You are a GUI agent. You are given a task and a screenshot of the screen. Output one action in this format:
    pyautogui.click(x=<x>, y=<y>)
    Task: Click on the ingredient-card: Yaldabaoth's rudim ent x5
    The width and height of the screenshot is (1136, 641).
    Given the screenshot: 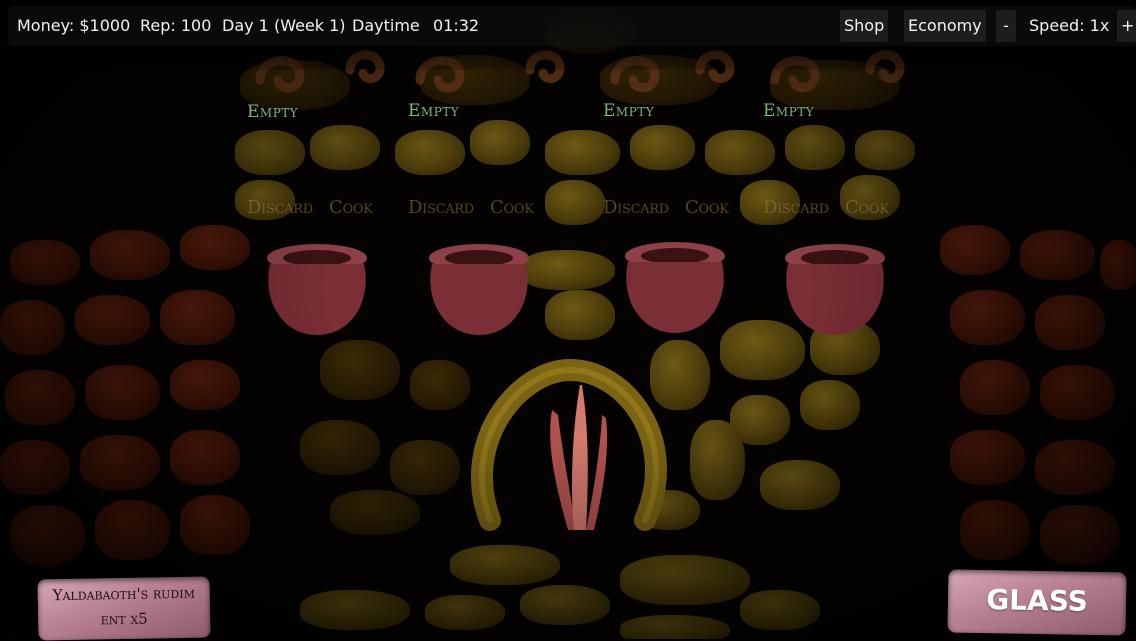 What is the action you would take?
    pyautogui.click(x=124, y=608)
    